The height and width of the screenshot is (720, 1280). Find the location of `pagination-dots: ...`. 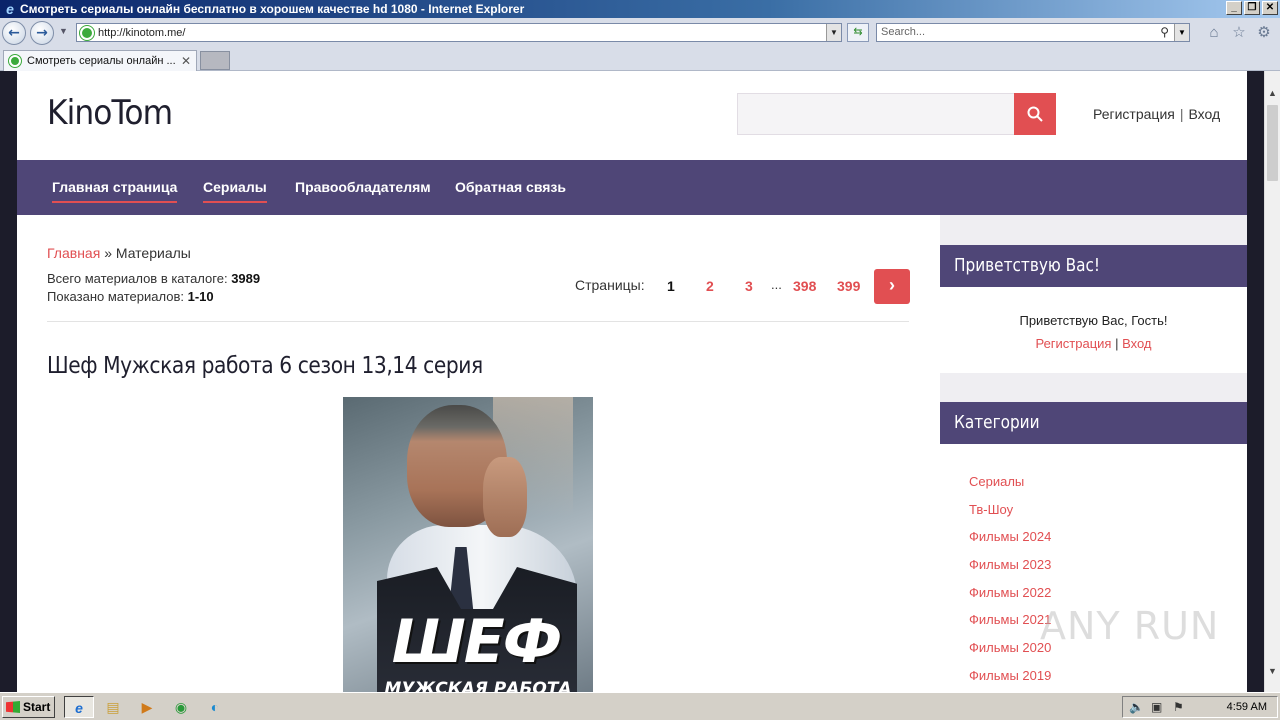

pagination-dots: ... is located at coordinates (776, 284).